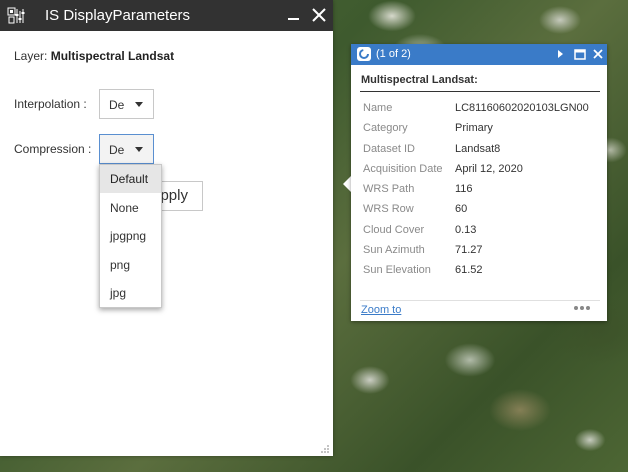 The width and height of the screenshot is (628, 472). Describe the element at coordinates (50, 104) in the screenshot. I see `interpolation-label: Interpolation :` at that location.